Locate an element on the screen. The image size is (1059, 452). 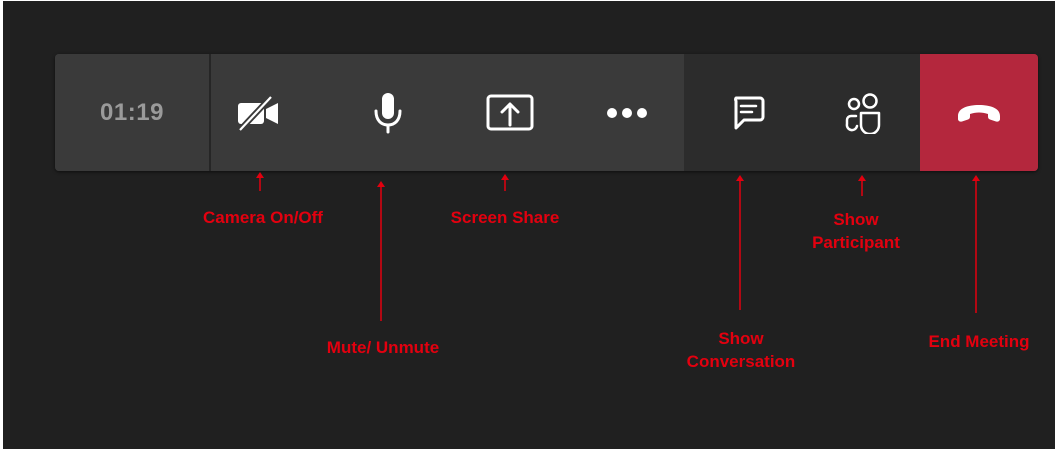
mute-toggle-button is located at coordinates (388, 112).